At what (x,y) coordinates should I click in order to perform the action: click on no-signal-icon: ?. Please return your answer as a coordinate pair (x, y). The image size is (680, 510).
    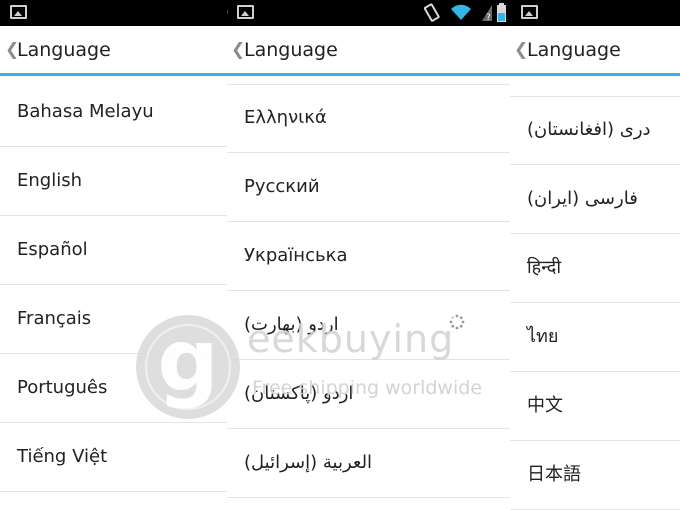
    Looking at the image, I should click on (487, 13).